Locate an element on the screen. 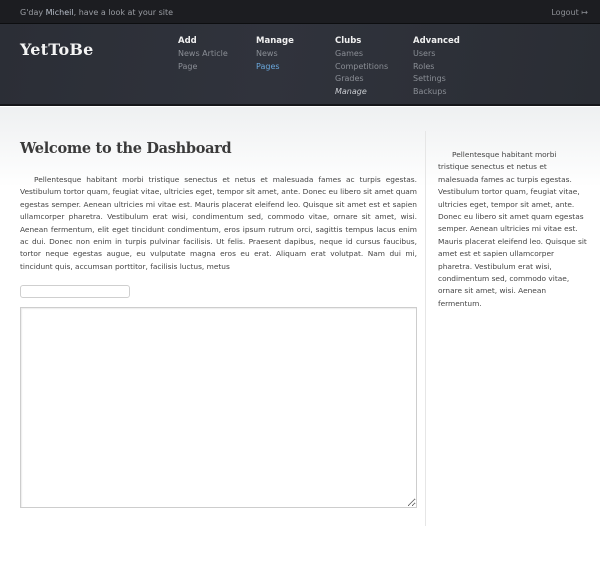 This screenshot has height=561, width=600. greeting-prefix: G'day is located at coordinates (33, 12).